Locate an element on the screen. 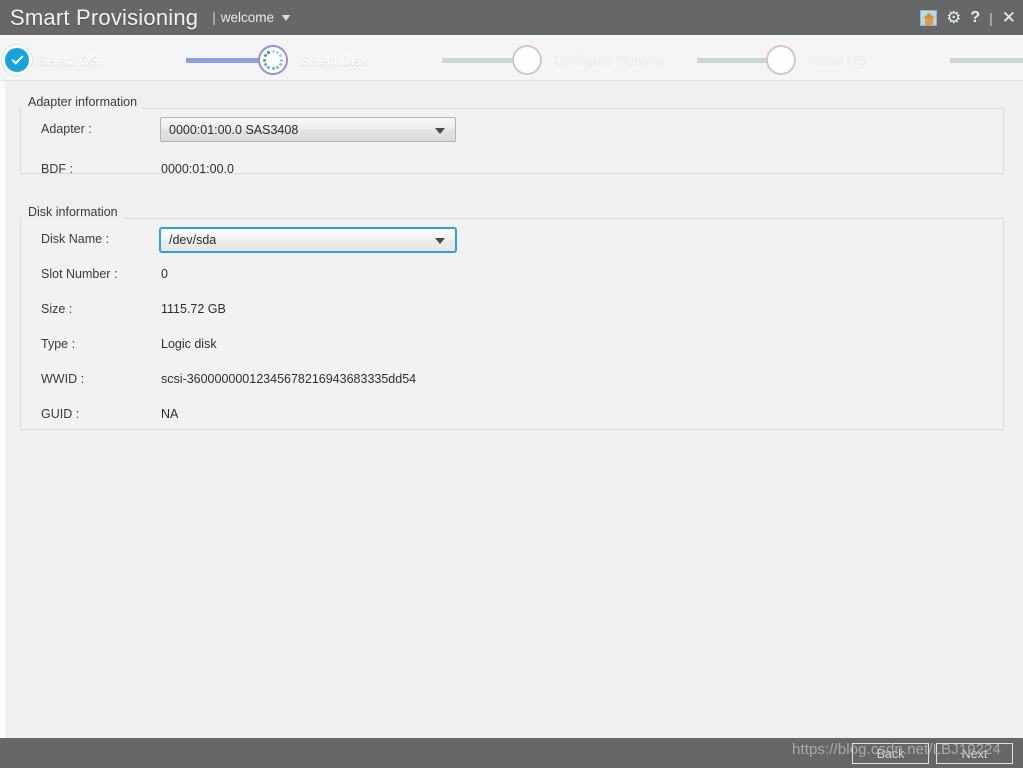 The width and height of the screenshot is (1023, 768). slot-number-label: Slot Number : is located at coordinates (79, 274).